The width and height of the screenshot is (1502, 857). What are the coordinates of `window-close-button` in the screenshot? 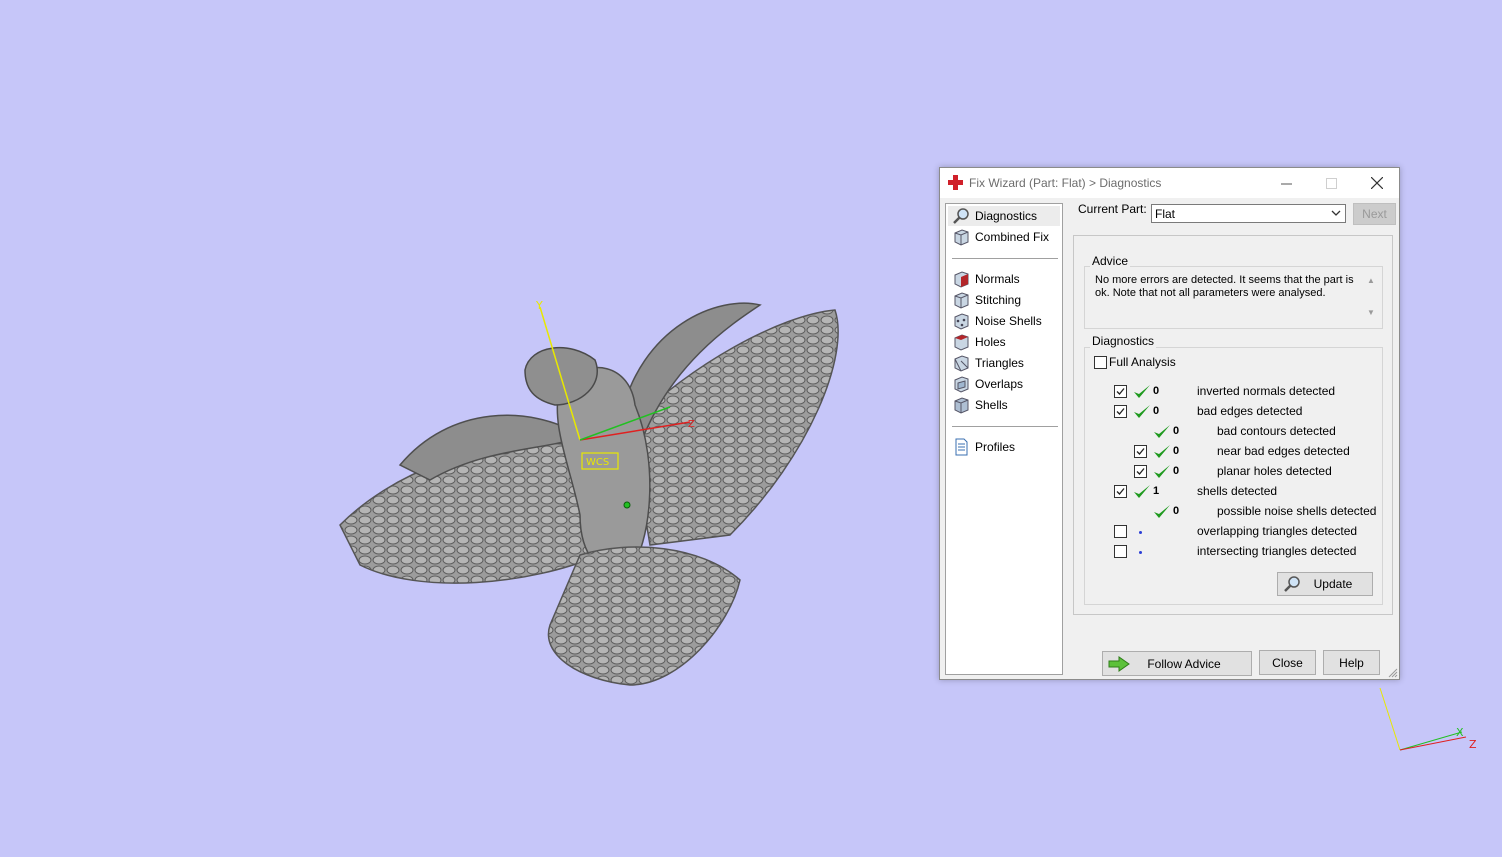 It's located at (1377, 183).